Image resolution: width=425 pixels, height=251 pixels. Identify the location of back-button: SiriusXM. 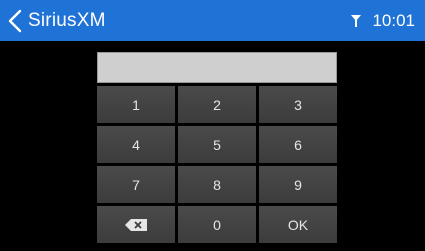
(57, 20).